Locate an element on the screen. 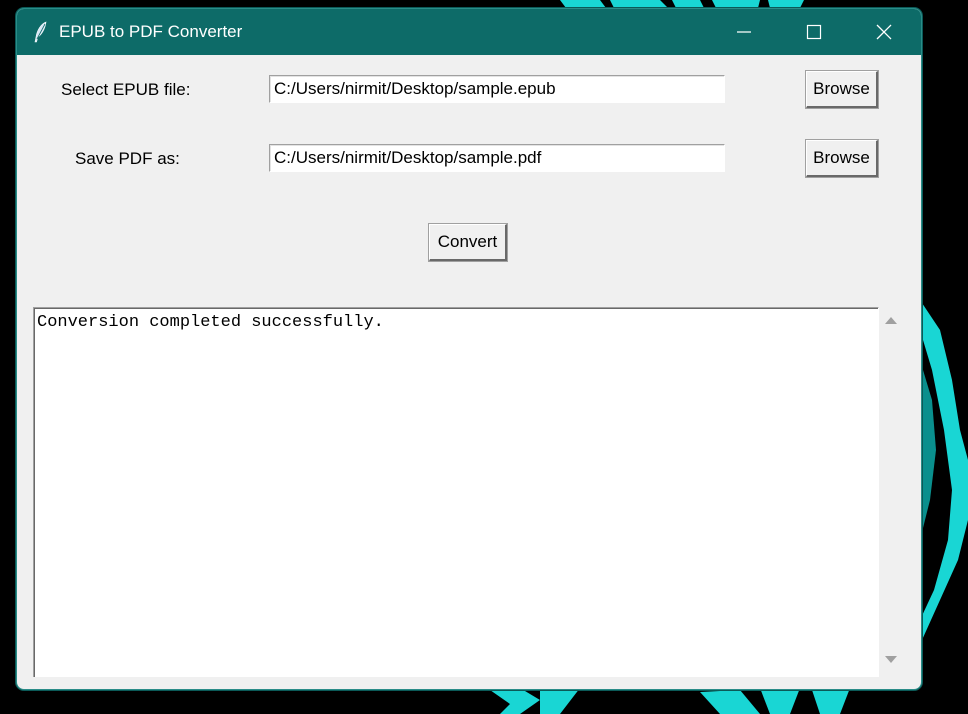  epub-file-label: Select EPUB file: is located at coordinates (126, 89).